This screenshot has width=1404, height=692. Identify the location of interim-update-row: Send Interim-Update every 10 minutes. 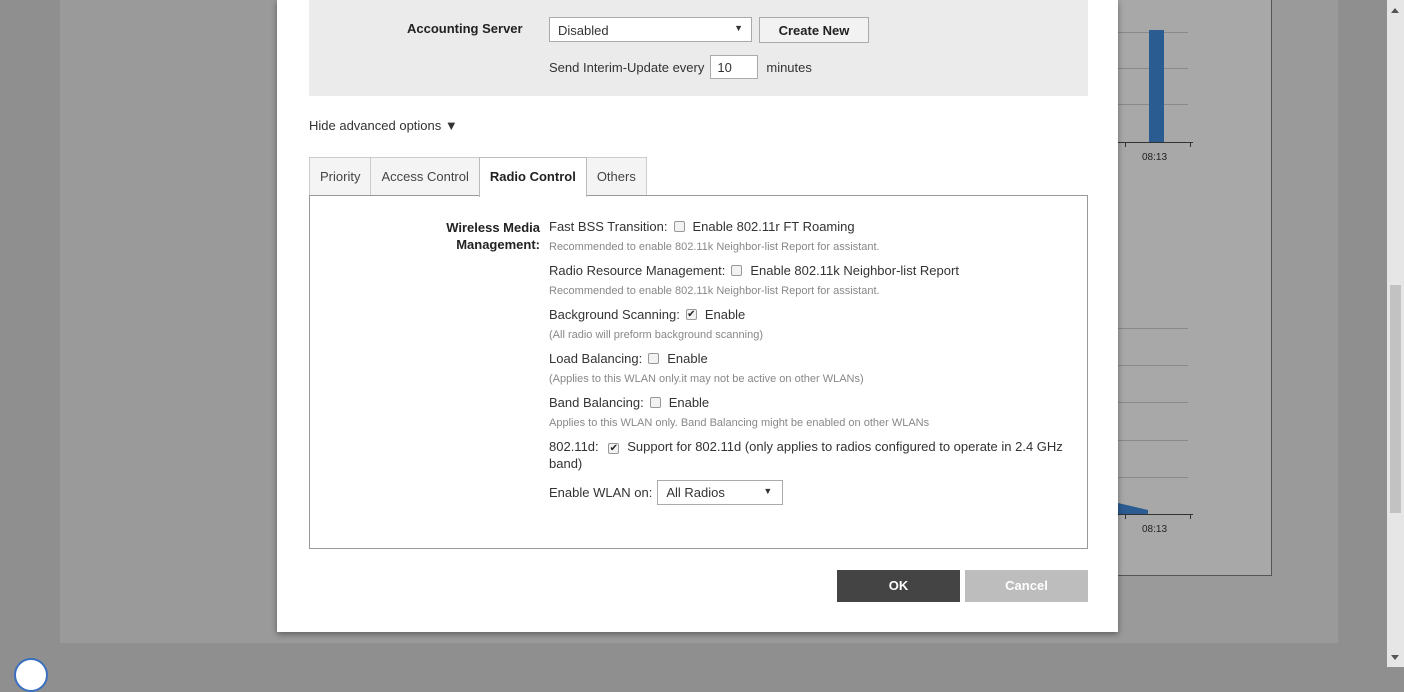
(680, 67).